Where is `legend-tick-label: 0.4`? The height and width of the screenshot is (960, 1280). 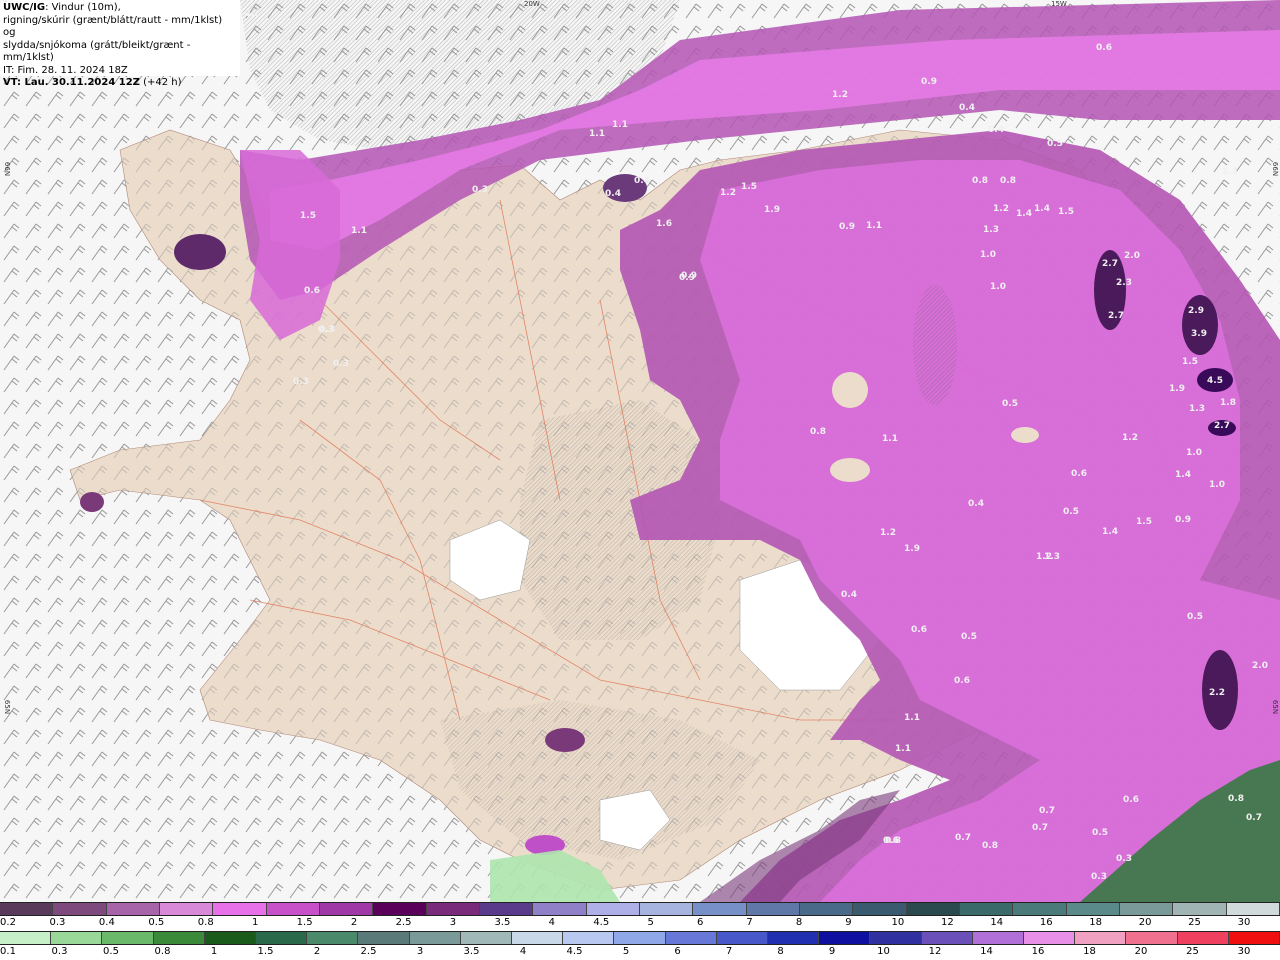 legend-tick-label: 0.4 is located at coordinates (106, 922).